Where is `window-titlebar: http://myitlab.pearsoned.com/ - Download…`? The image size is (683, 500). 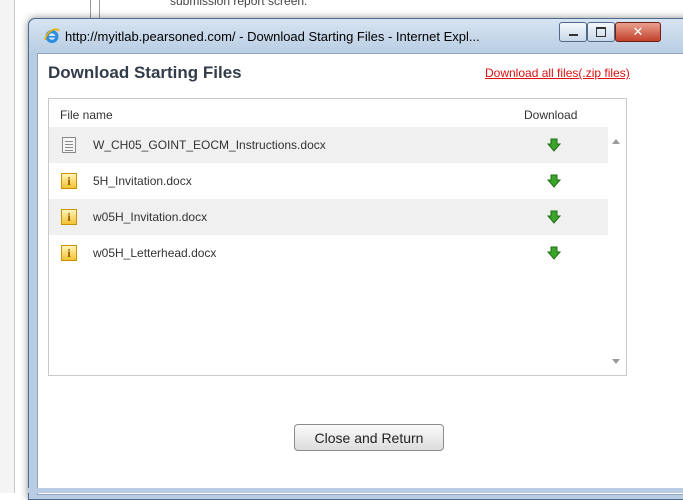
window-titlebar: http://myitlab.pearsoned.com/ - Download… is located at coordinates (356, 36).